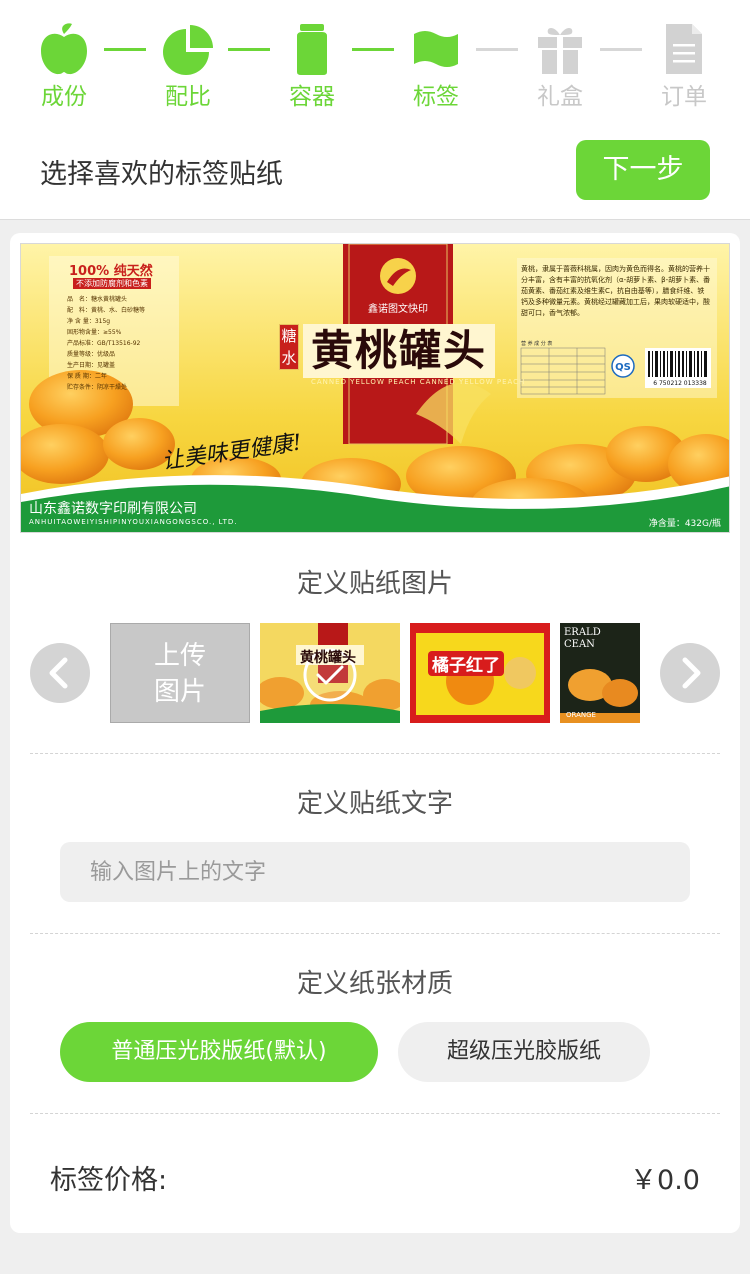 This screenshot has width=750, height=1274. Describe the element at coordinates (684, 97) in the screenshot. I see `step-label: 订单` at that location.